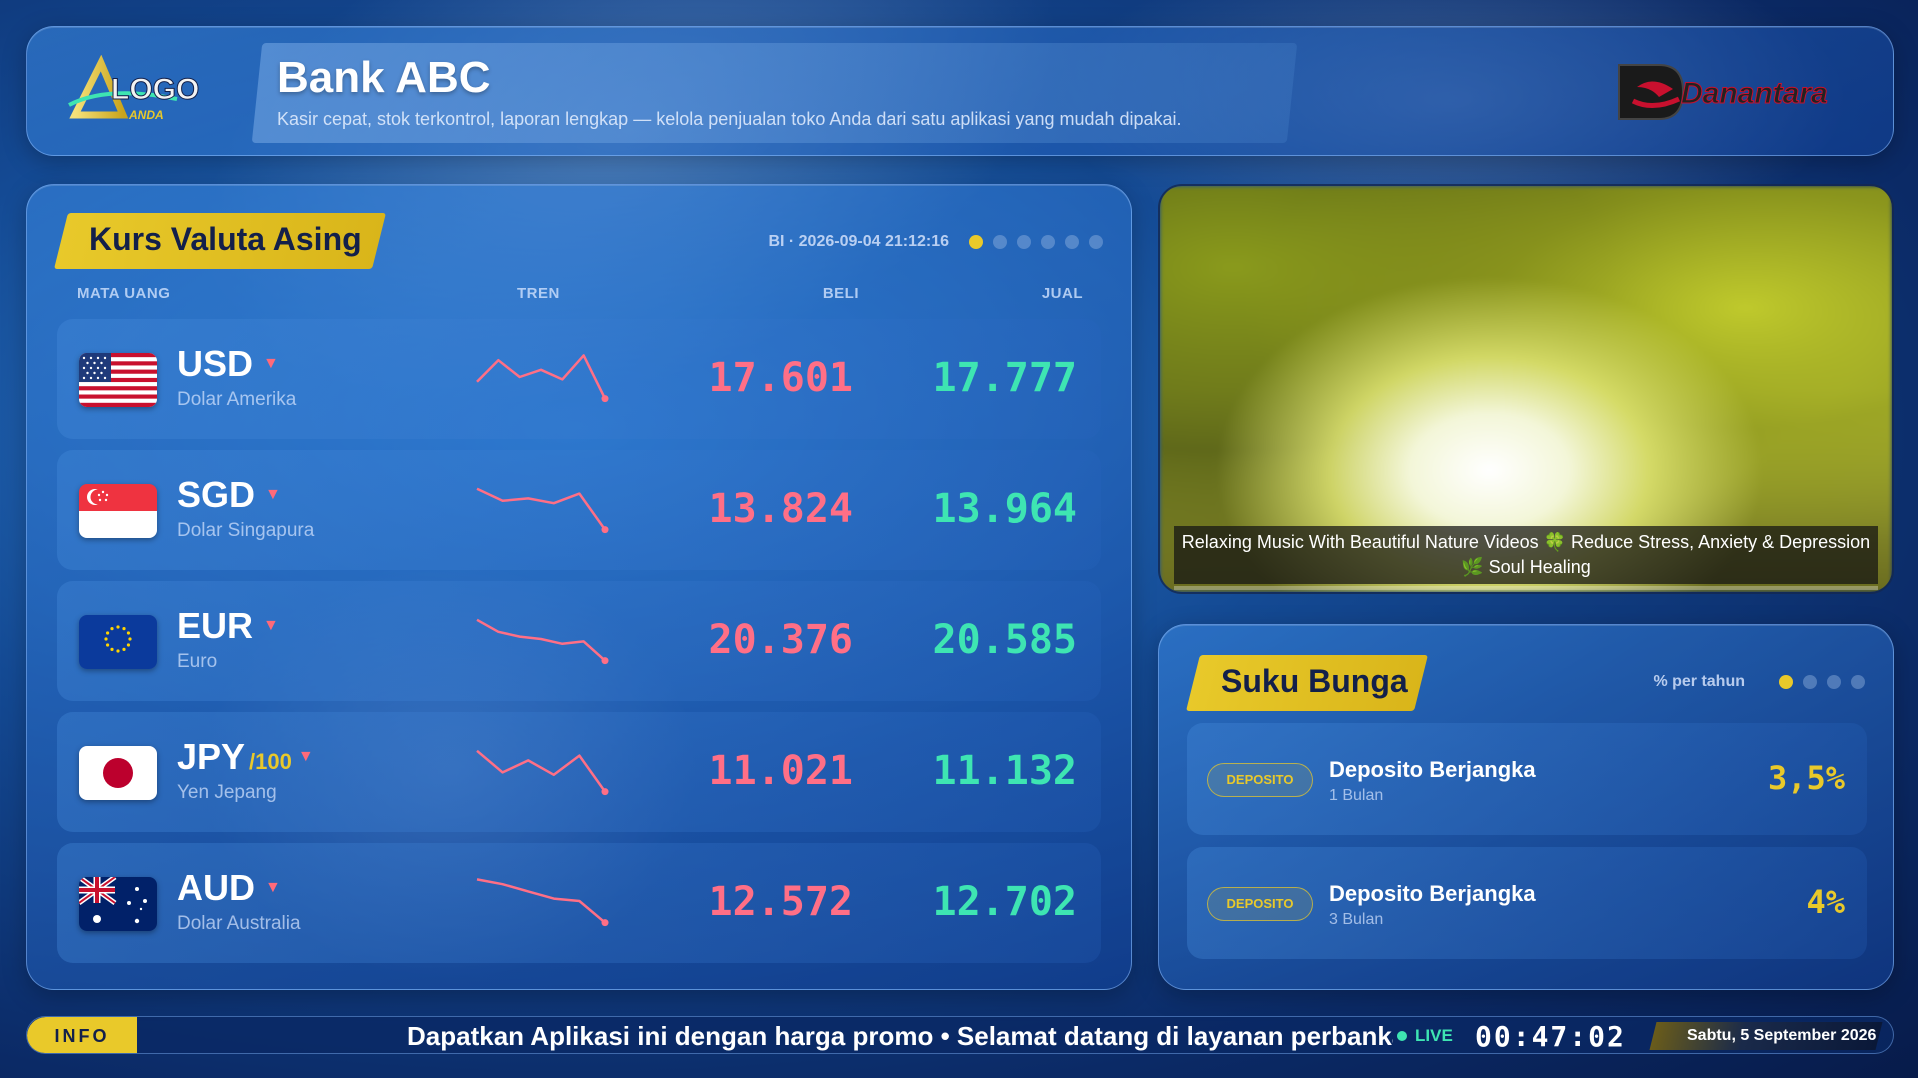  What do you see at coordinates (781, 902) in the screenshot?
I see `buy-rate: 12.572` at bounding box center [781, 902].